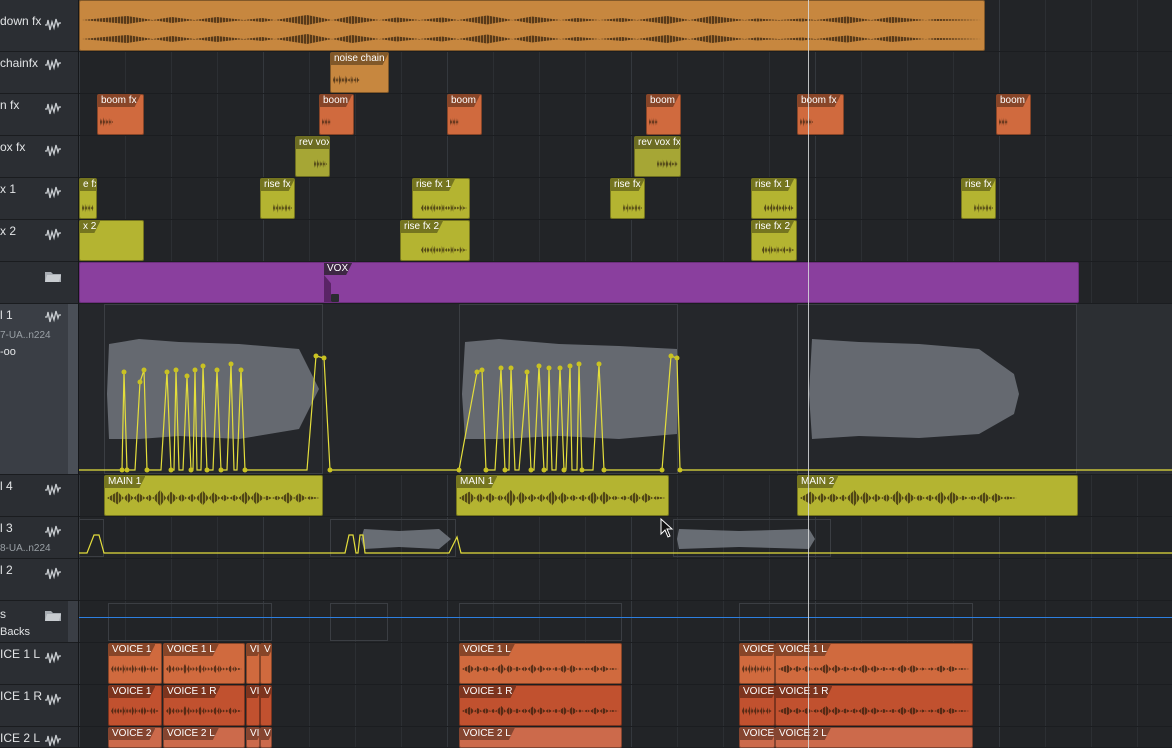  What do you see at coordinates (266, 734) in the screenshot?
I see `clip-label: V` at bounding box center [266, 734].